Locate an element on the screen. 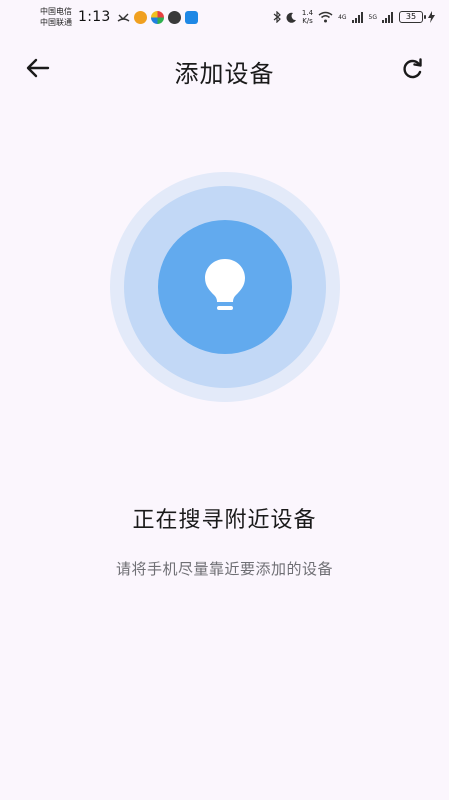 The width and height of the screenshot is (449, 800). signal-2-label: 5G is located at coordinates (372, 17).